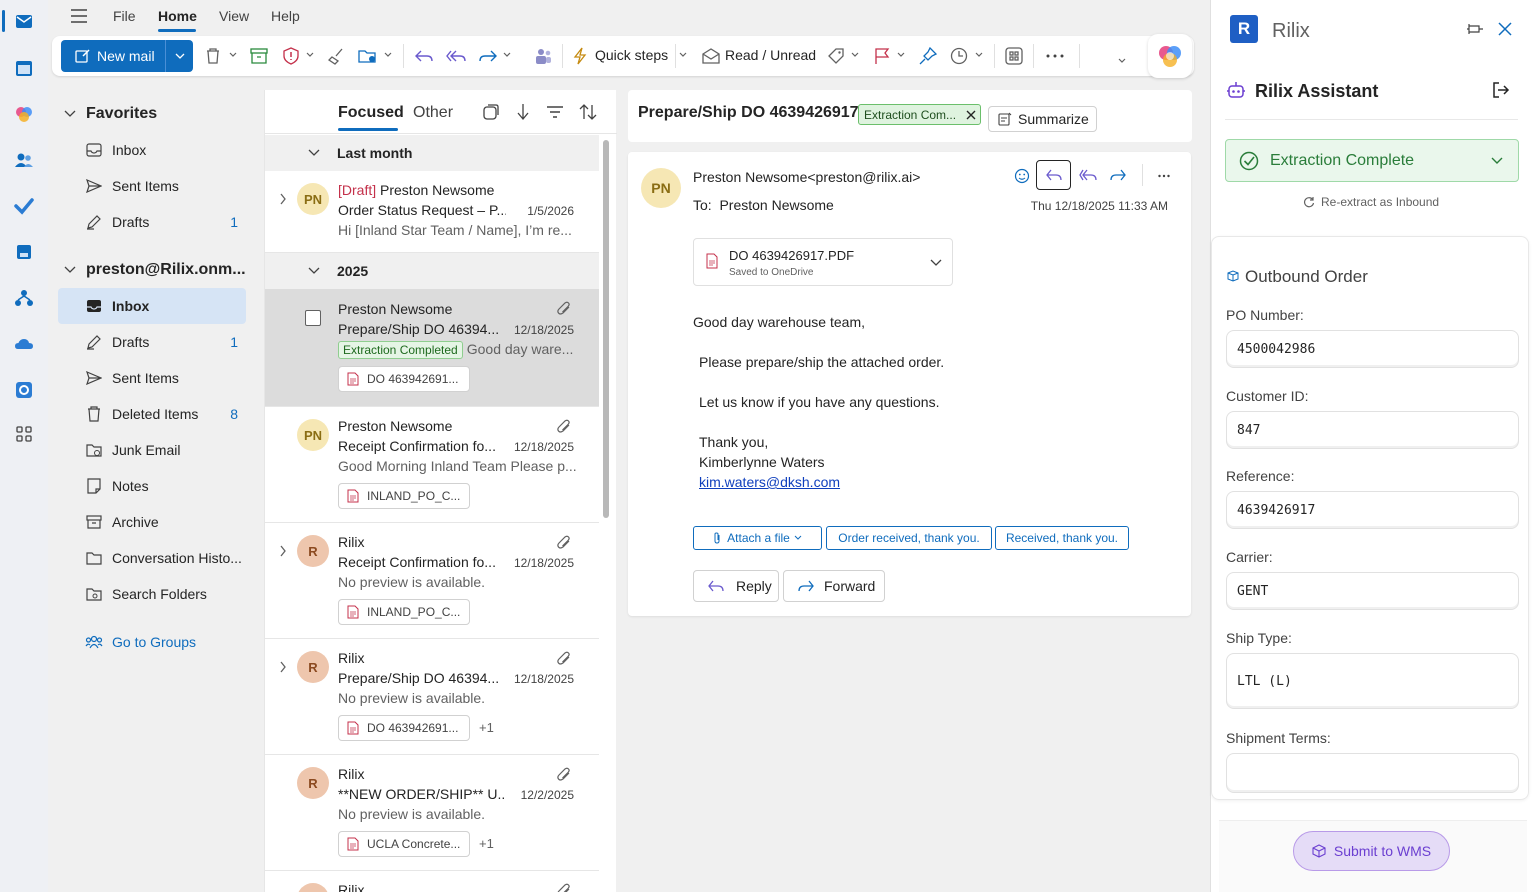 The height and width of the screenshot is (892, 1532). What do you see at coordinates (24, 206) in the screenshot?
I see `todo-app-icon` at bounding box center [24, 206].